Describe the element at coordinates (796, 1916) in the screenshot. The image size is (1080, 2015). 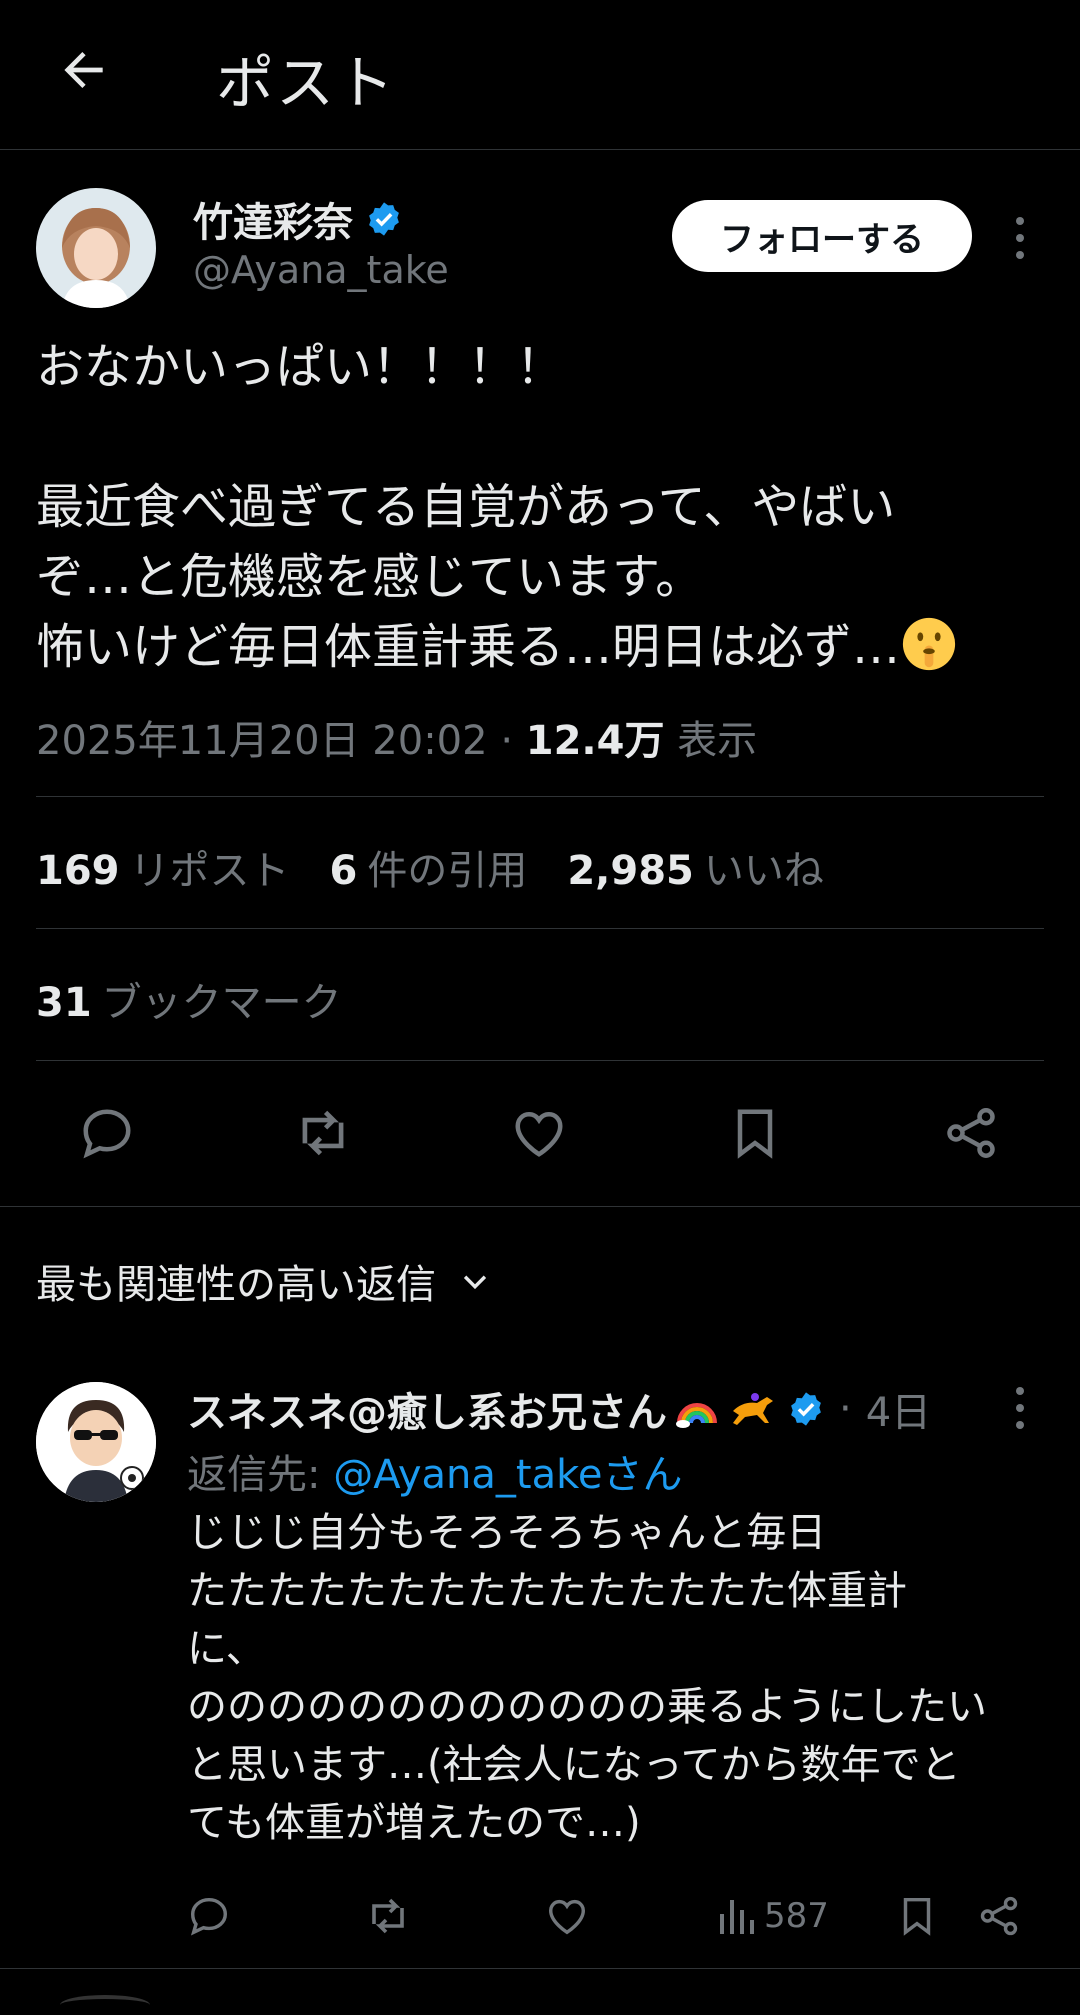
I see `reply-views-count: 587` at that location.